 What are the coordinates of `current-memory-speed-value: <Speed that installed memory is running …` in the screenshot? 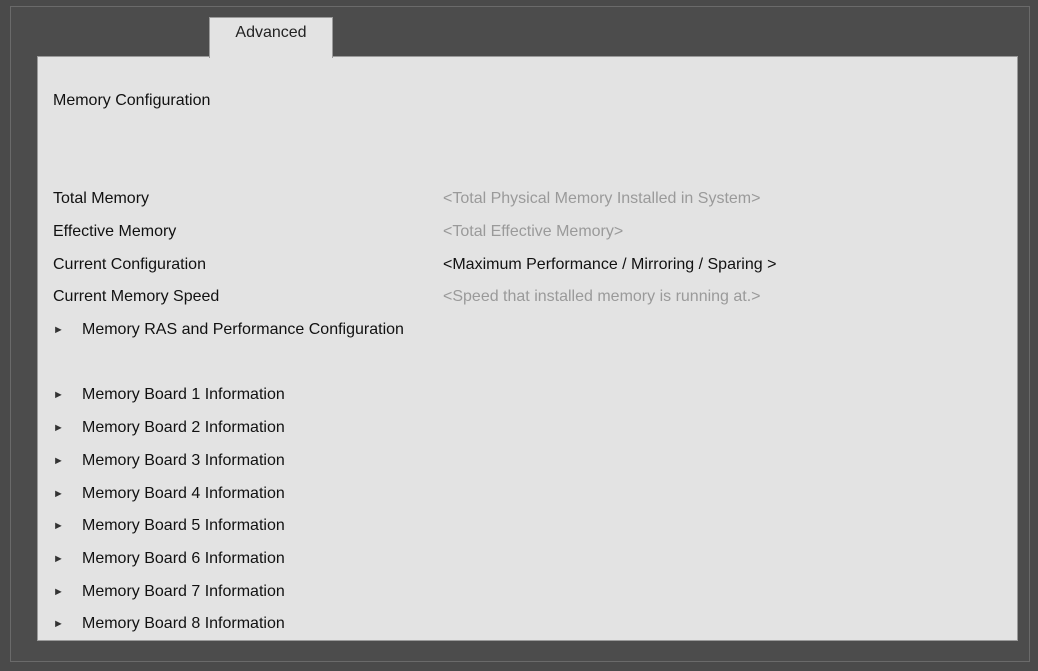 It's located at (602, 296).